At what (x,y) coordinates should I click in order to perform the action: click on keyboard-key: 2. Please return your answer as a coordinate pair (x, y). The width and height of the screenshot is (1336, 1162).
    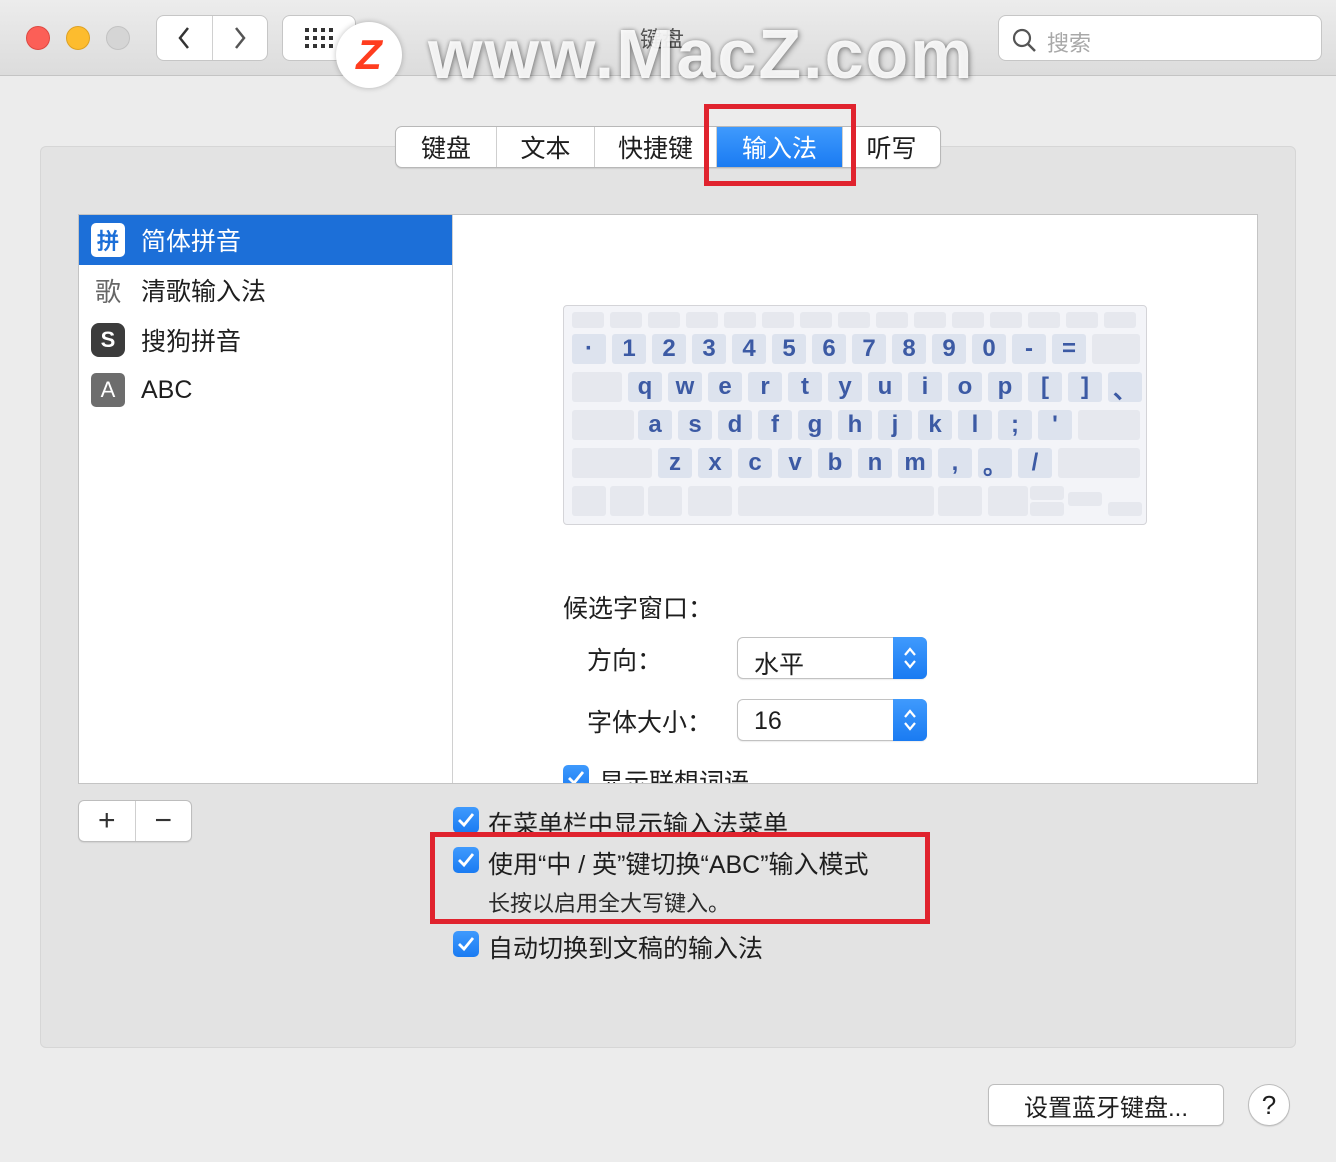
    Looking at the image, I should click on (669, 349).